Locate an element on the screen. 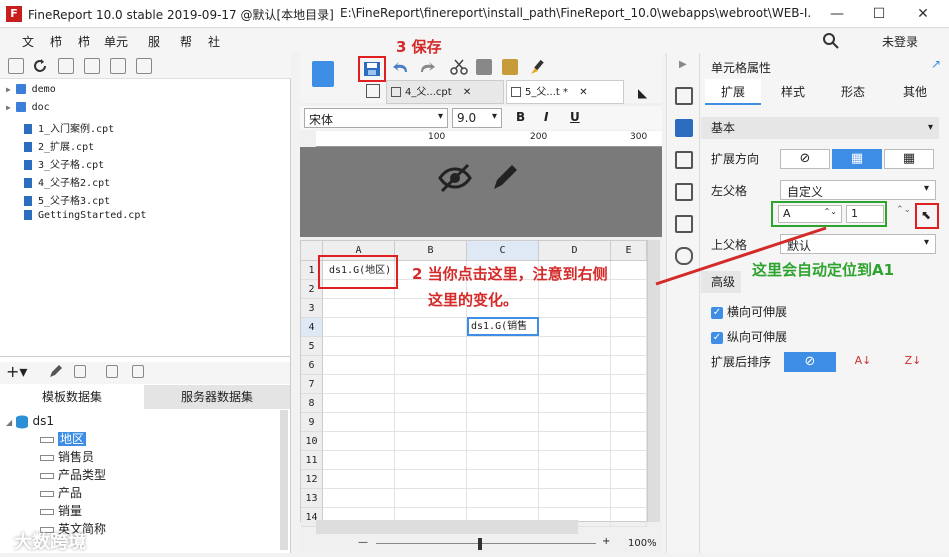  tab-style: 样式 is located at coordinates (793, 92).